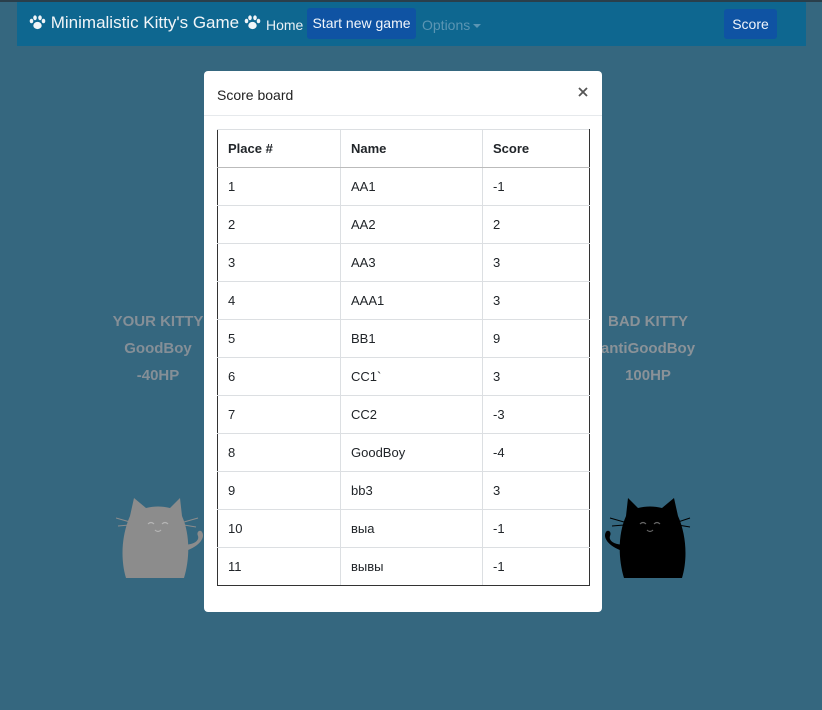 The image size is (822, 710). Describe the element at coordinates (411, 338) in the screenshot. I see `name-cell: BB1` at that location.